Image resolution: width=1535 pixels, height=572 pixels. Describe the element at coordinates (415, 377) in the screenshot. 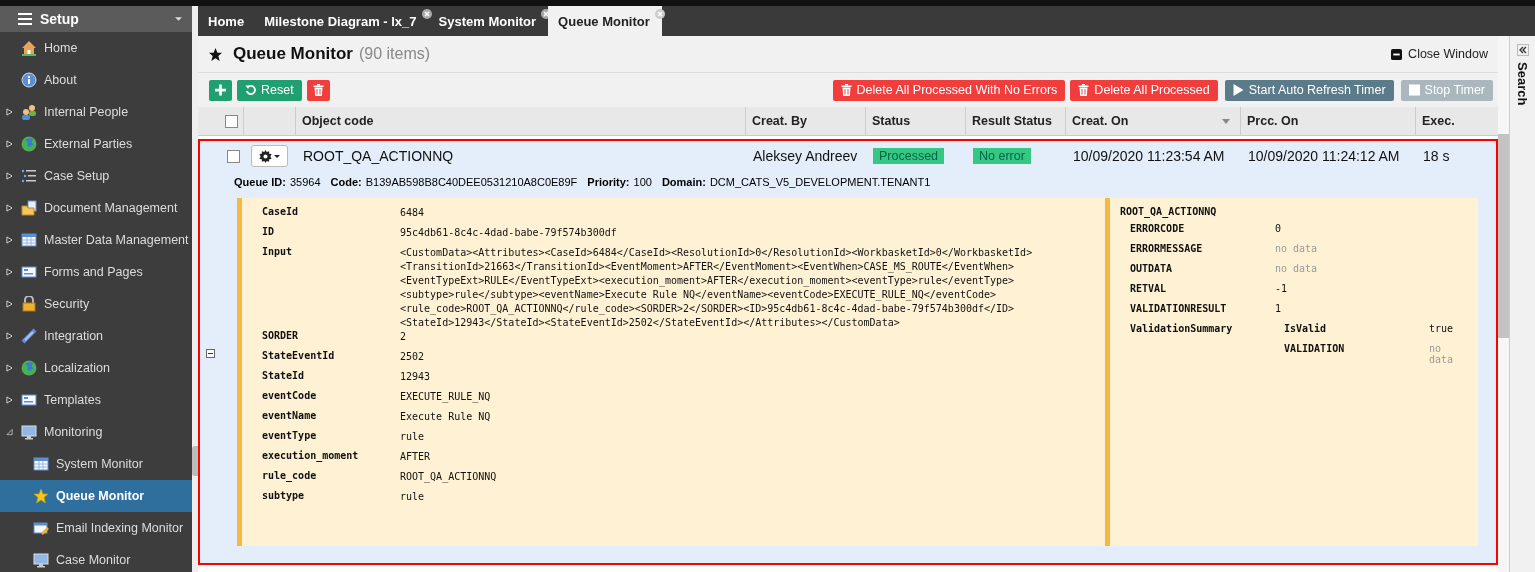

I see `field-value: 12943` at that location.